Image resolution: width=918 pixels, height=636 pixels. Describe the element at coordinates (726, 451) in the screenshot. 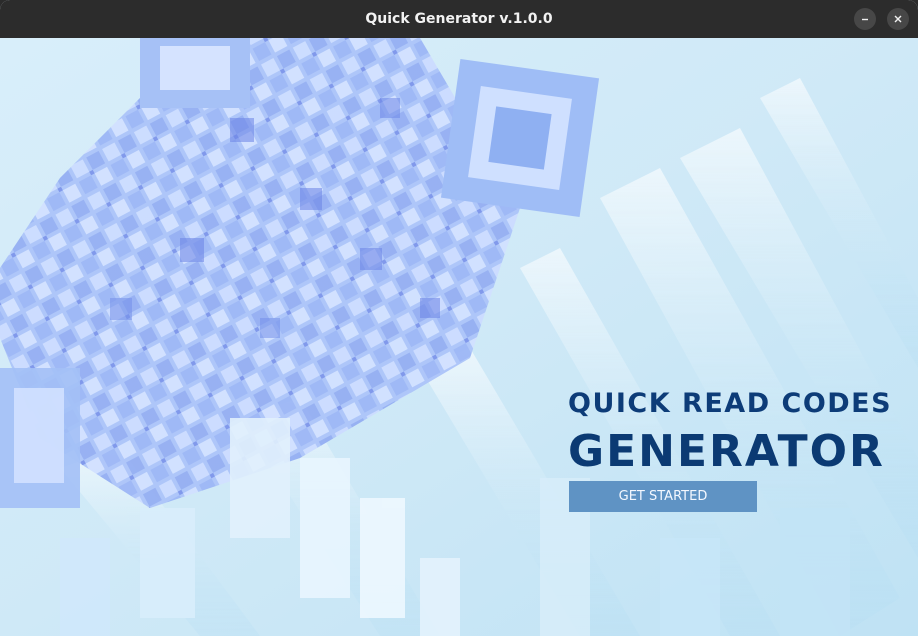

I see `headline-line2: GENERATOR` at that location.